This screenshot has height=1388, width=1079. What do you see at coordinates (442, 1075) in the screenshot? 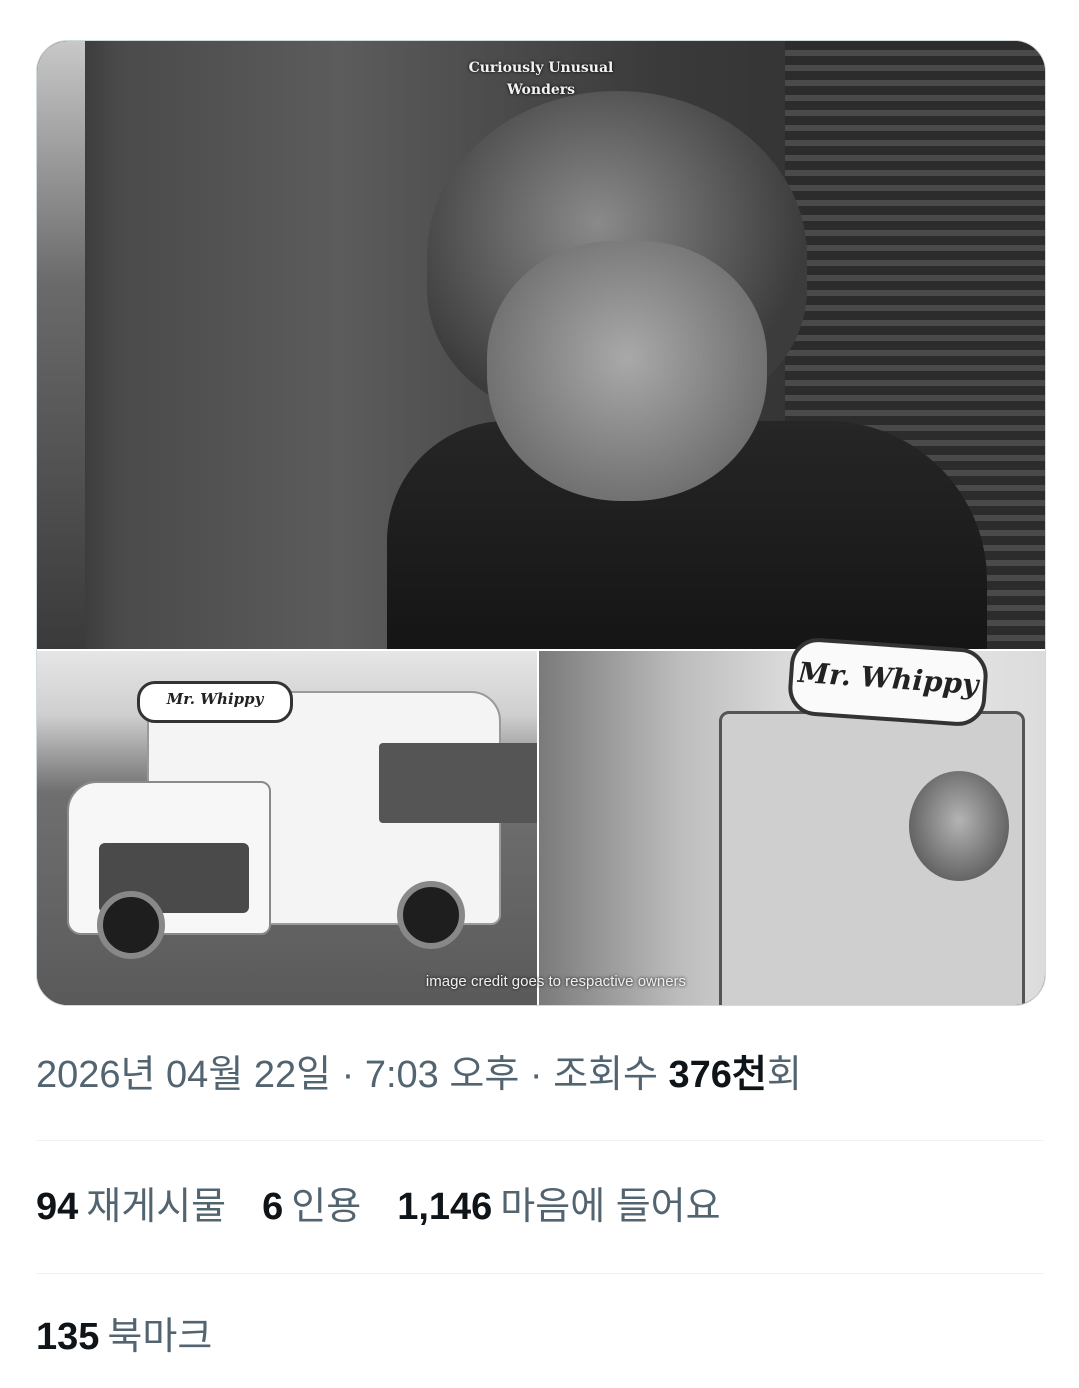
I see `post-time: 7:03 오후` at bounding box center [442, 1075].